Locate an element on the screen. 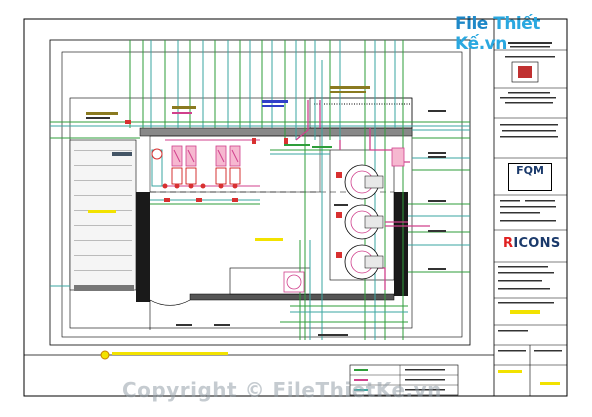  title-block is located at coordinates (530, 222).